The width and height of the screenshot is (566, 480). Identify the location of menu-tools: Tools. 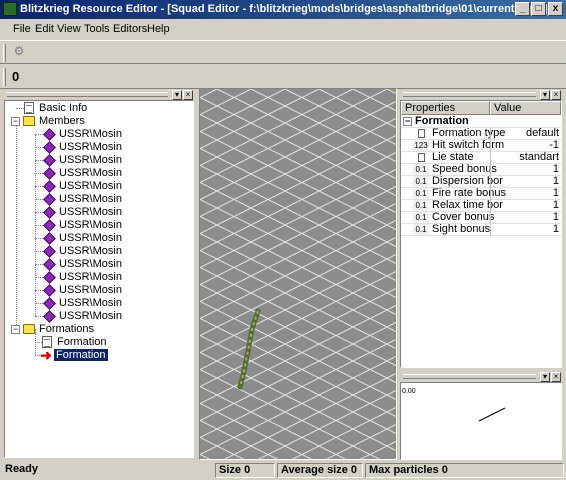
(97, 29).